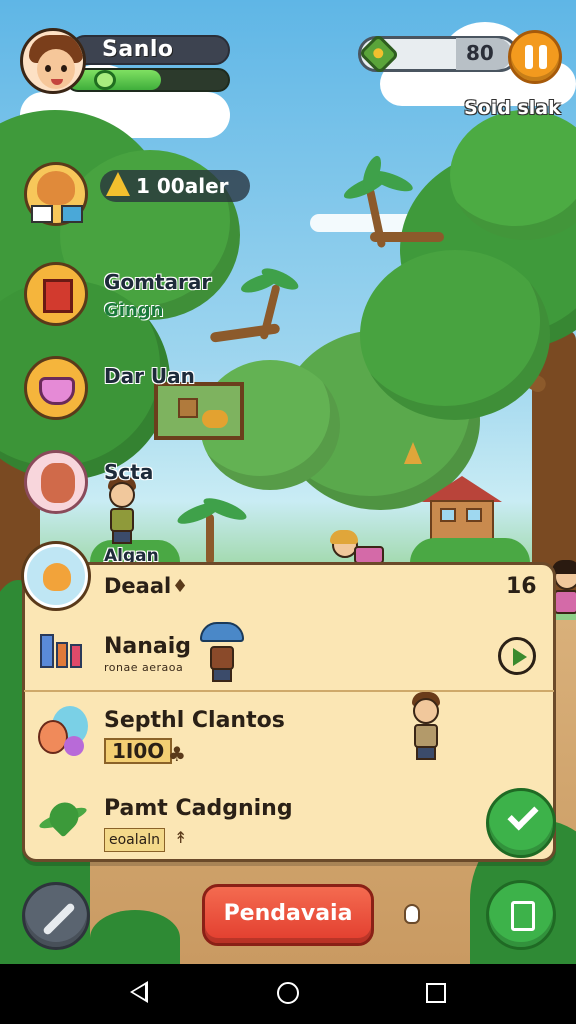 The height and width of the screenshot is (1024, 576). Describe the element at coordinates (194, 720) in the screenshot. I see `quest-item-title: Septhl Clantos` at that location.